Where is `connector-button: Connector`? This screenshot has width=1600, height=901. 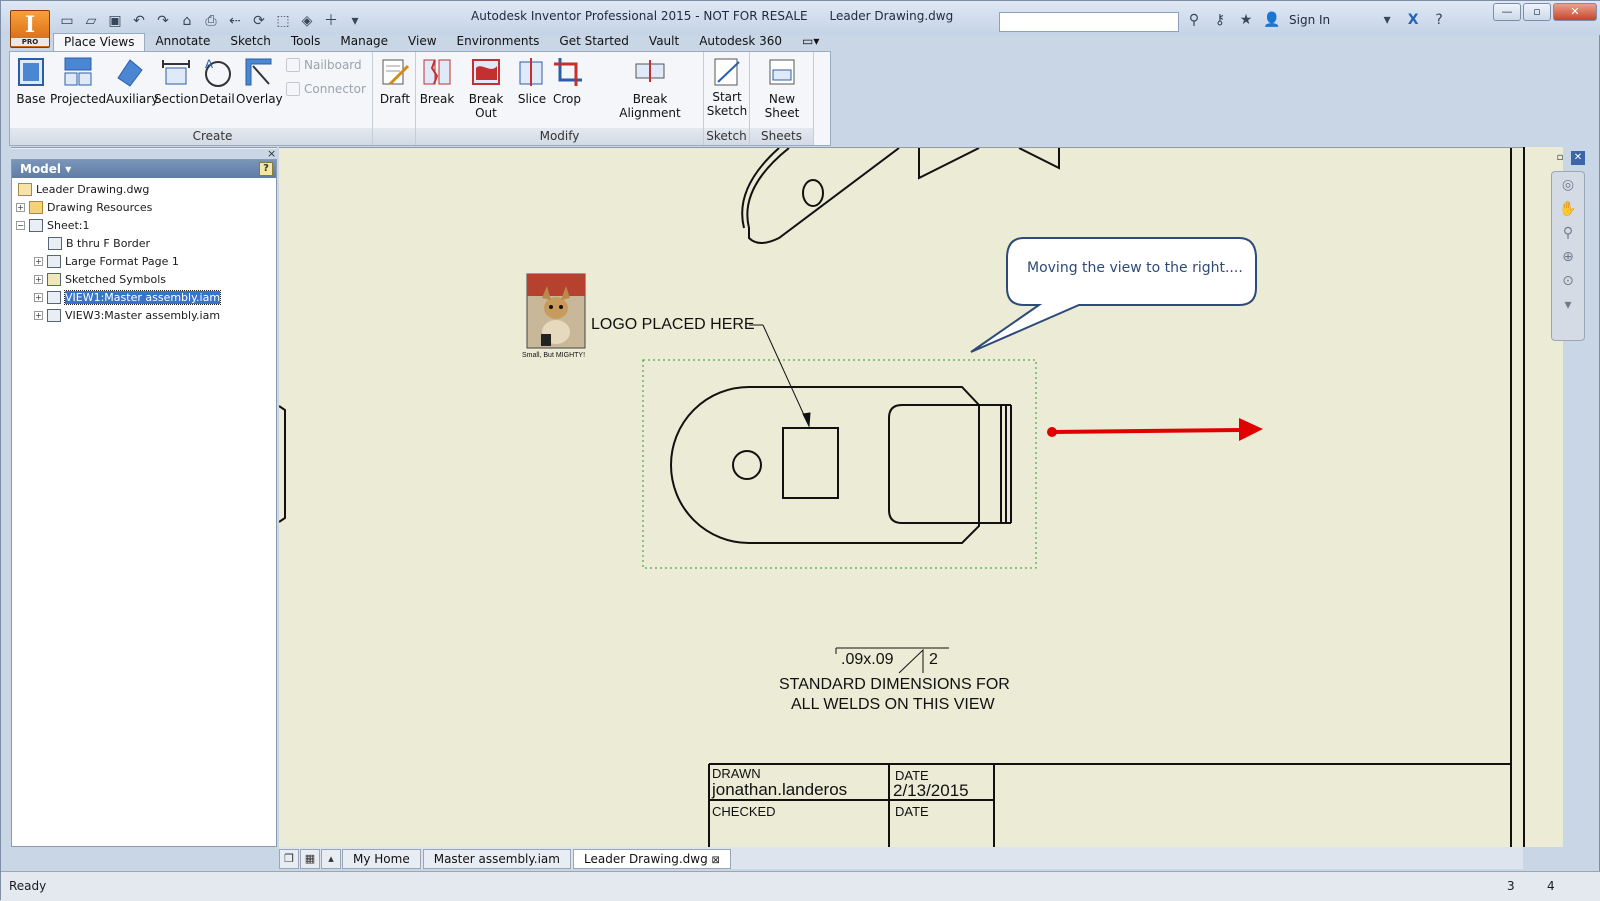 connector-button: Connector is located at coordinates (326, 89).